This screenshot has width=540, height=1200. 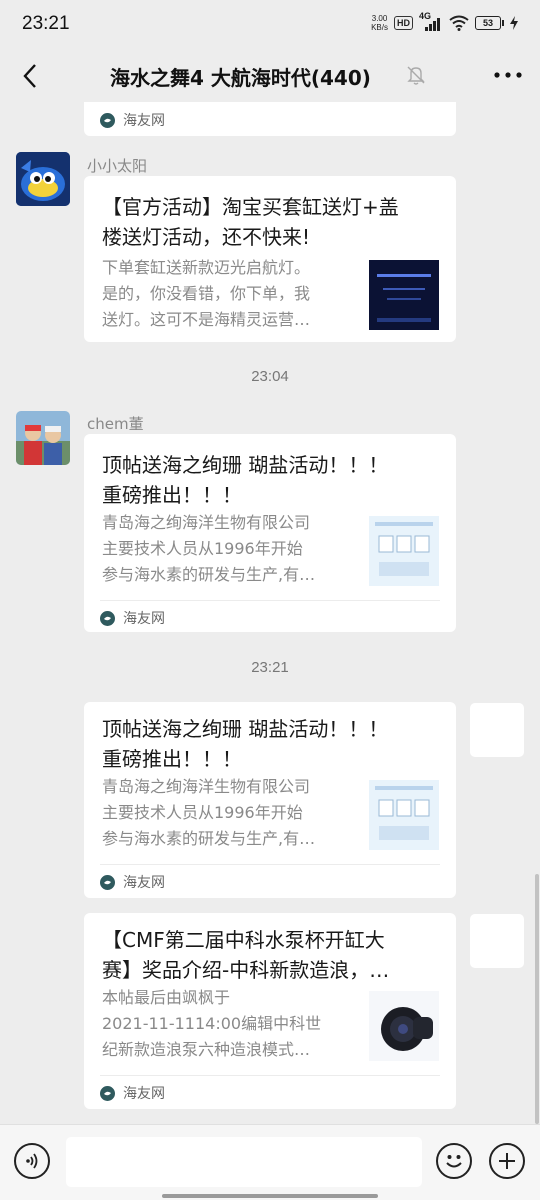 I want to click on link-card: 海友网, so click(x=270, y=119).